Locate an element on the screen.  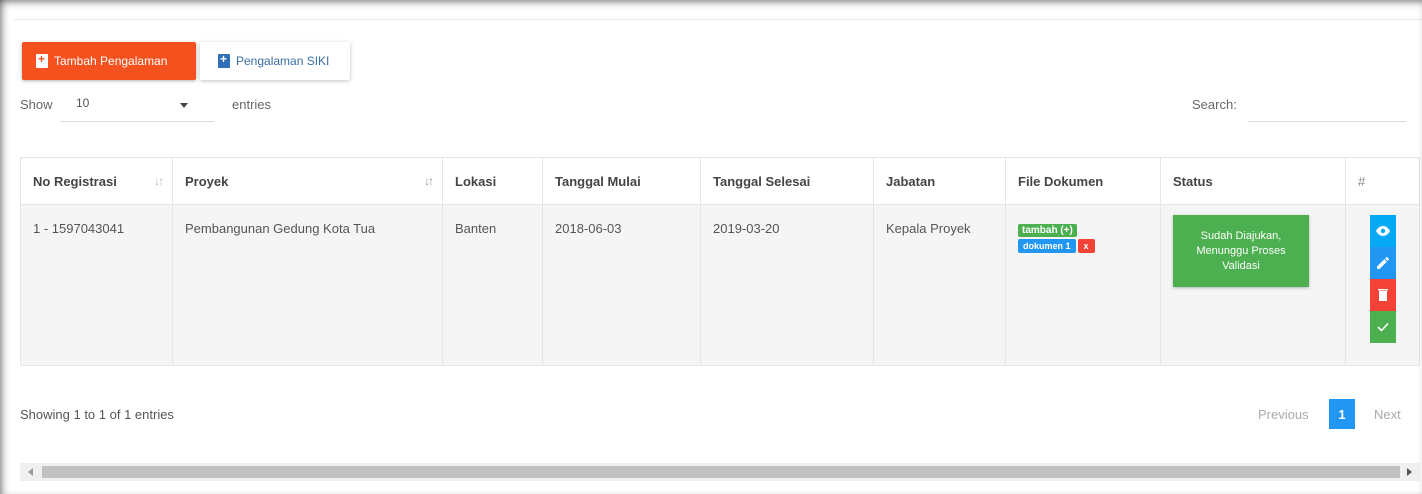
entries-length-value: 10 is located at coordinates (83, 103).